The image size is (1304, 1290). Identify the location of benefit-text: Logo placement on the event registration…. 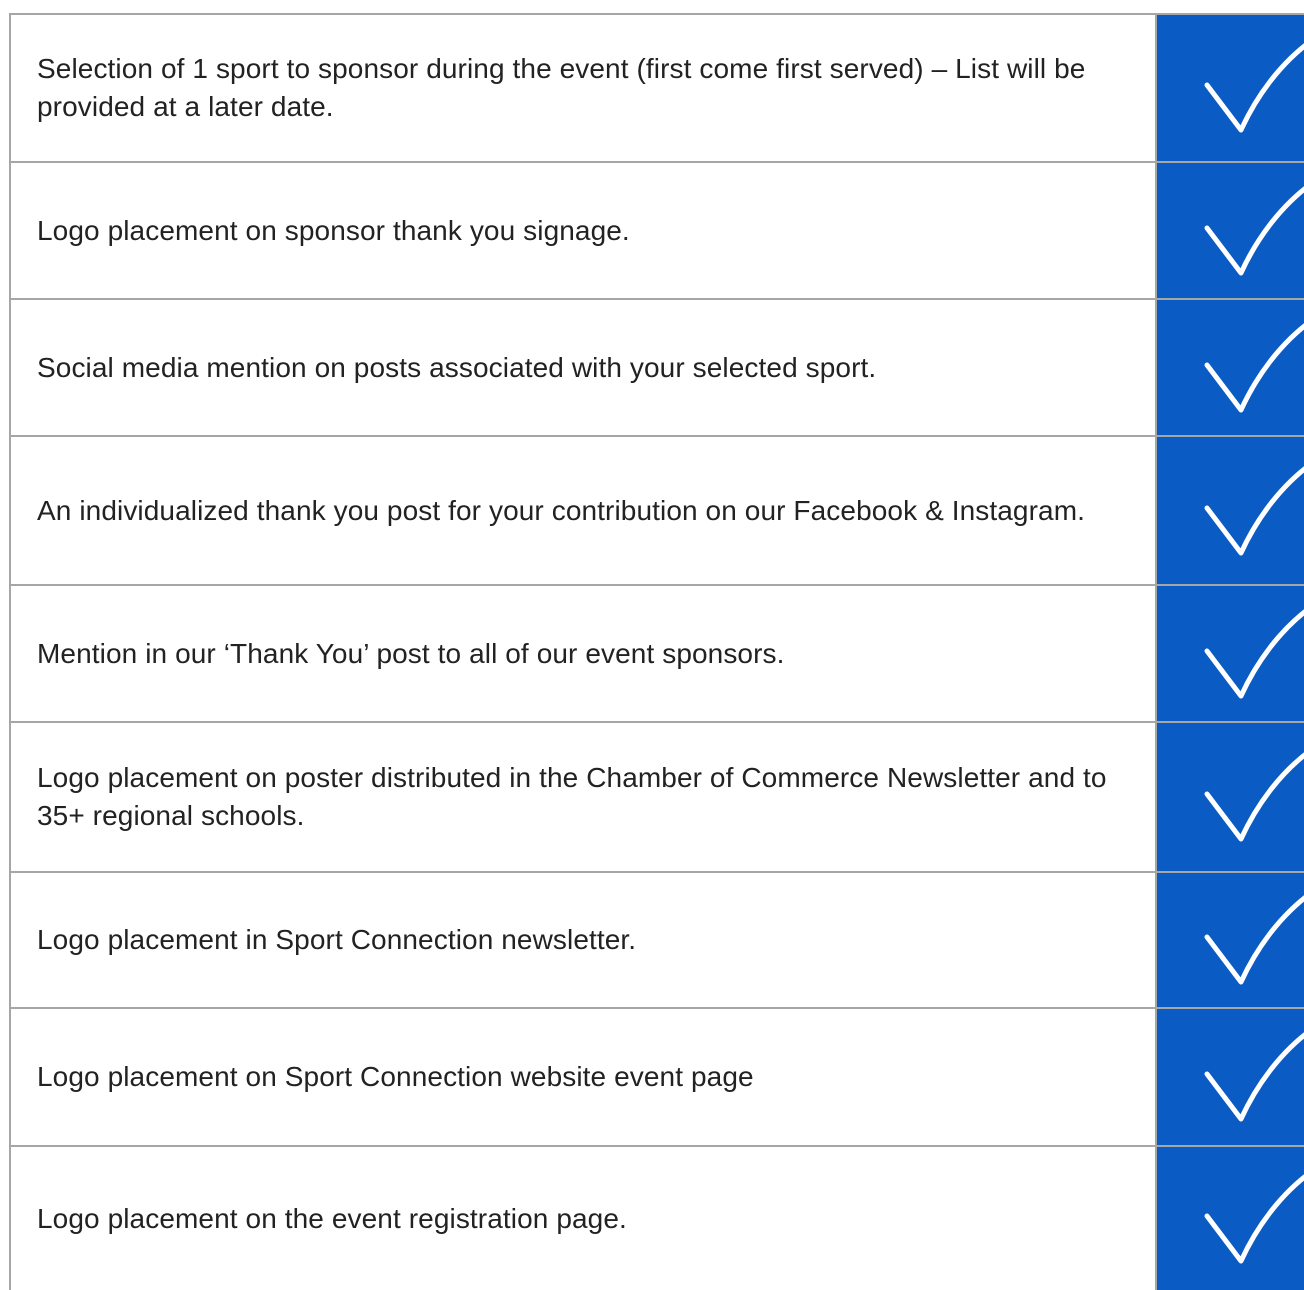
(583, 1218).